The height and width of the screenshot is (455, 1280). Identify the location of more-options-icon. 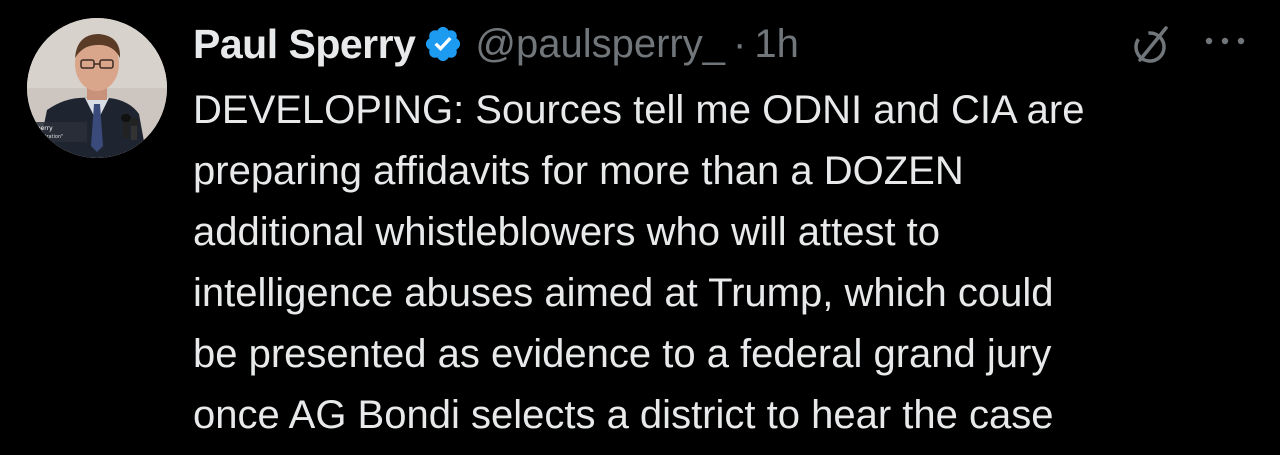
(1225, 41).